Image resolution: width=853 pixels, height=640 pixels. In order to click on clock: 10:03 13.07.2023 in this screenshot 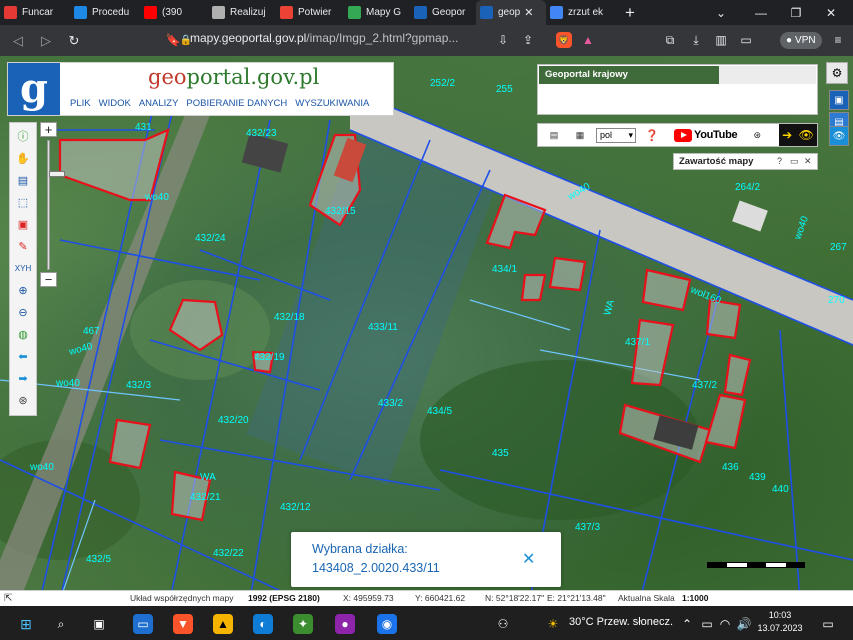, I will do `click(780, 622)`.